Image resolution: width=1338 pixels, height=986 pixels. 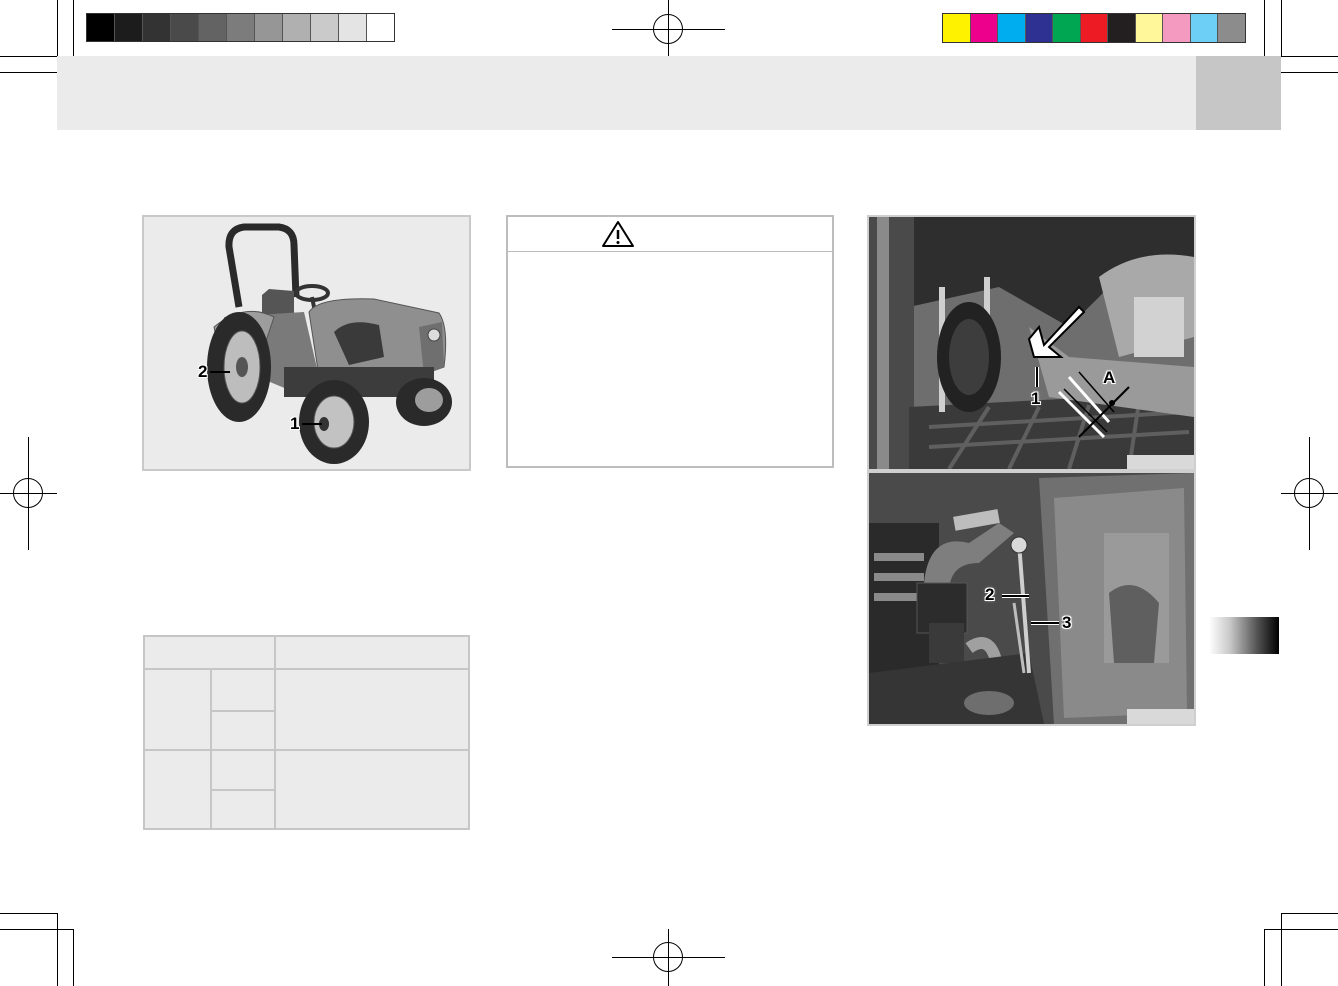 What do you see at coordinates (618, 234) in the screenshot?
I see `warning-triangle-icon` at bounding box center [618, 234].